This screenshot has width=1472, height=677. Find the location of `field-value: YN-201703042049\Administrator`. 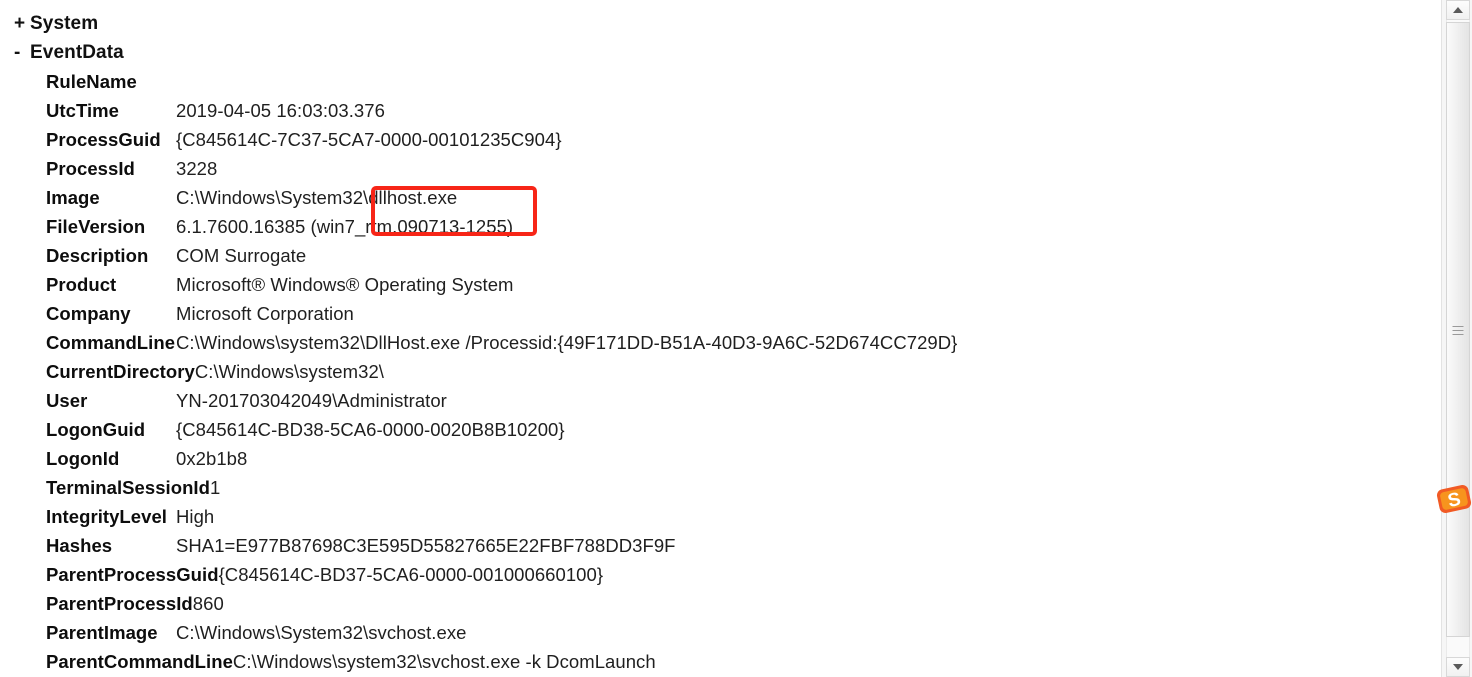

field-value: YN-201703042049\Administrator is located at coordinates (311, 400).